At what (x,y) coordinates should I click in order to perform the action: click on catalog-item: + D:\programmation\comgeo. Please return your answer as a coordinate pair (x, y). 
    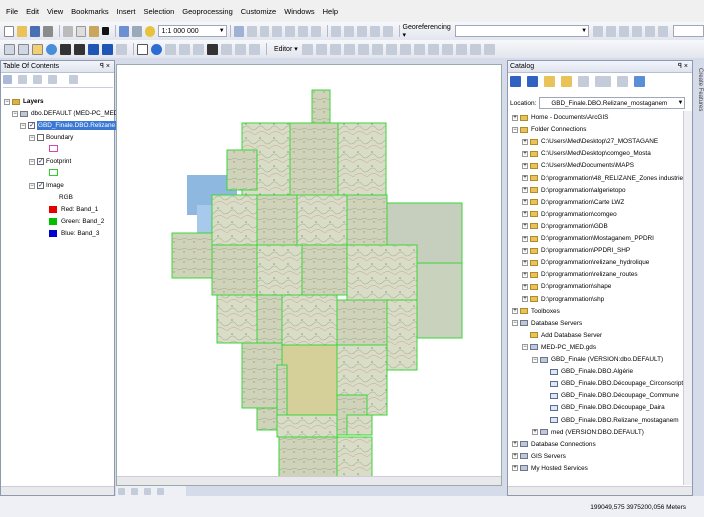
    Looking at the image, I should click on (569, 214).